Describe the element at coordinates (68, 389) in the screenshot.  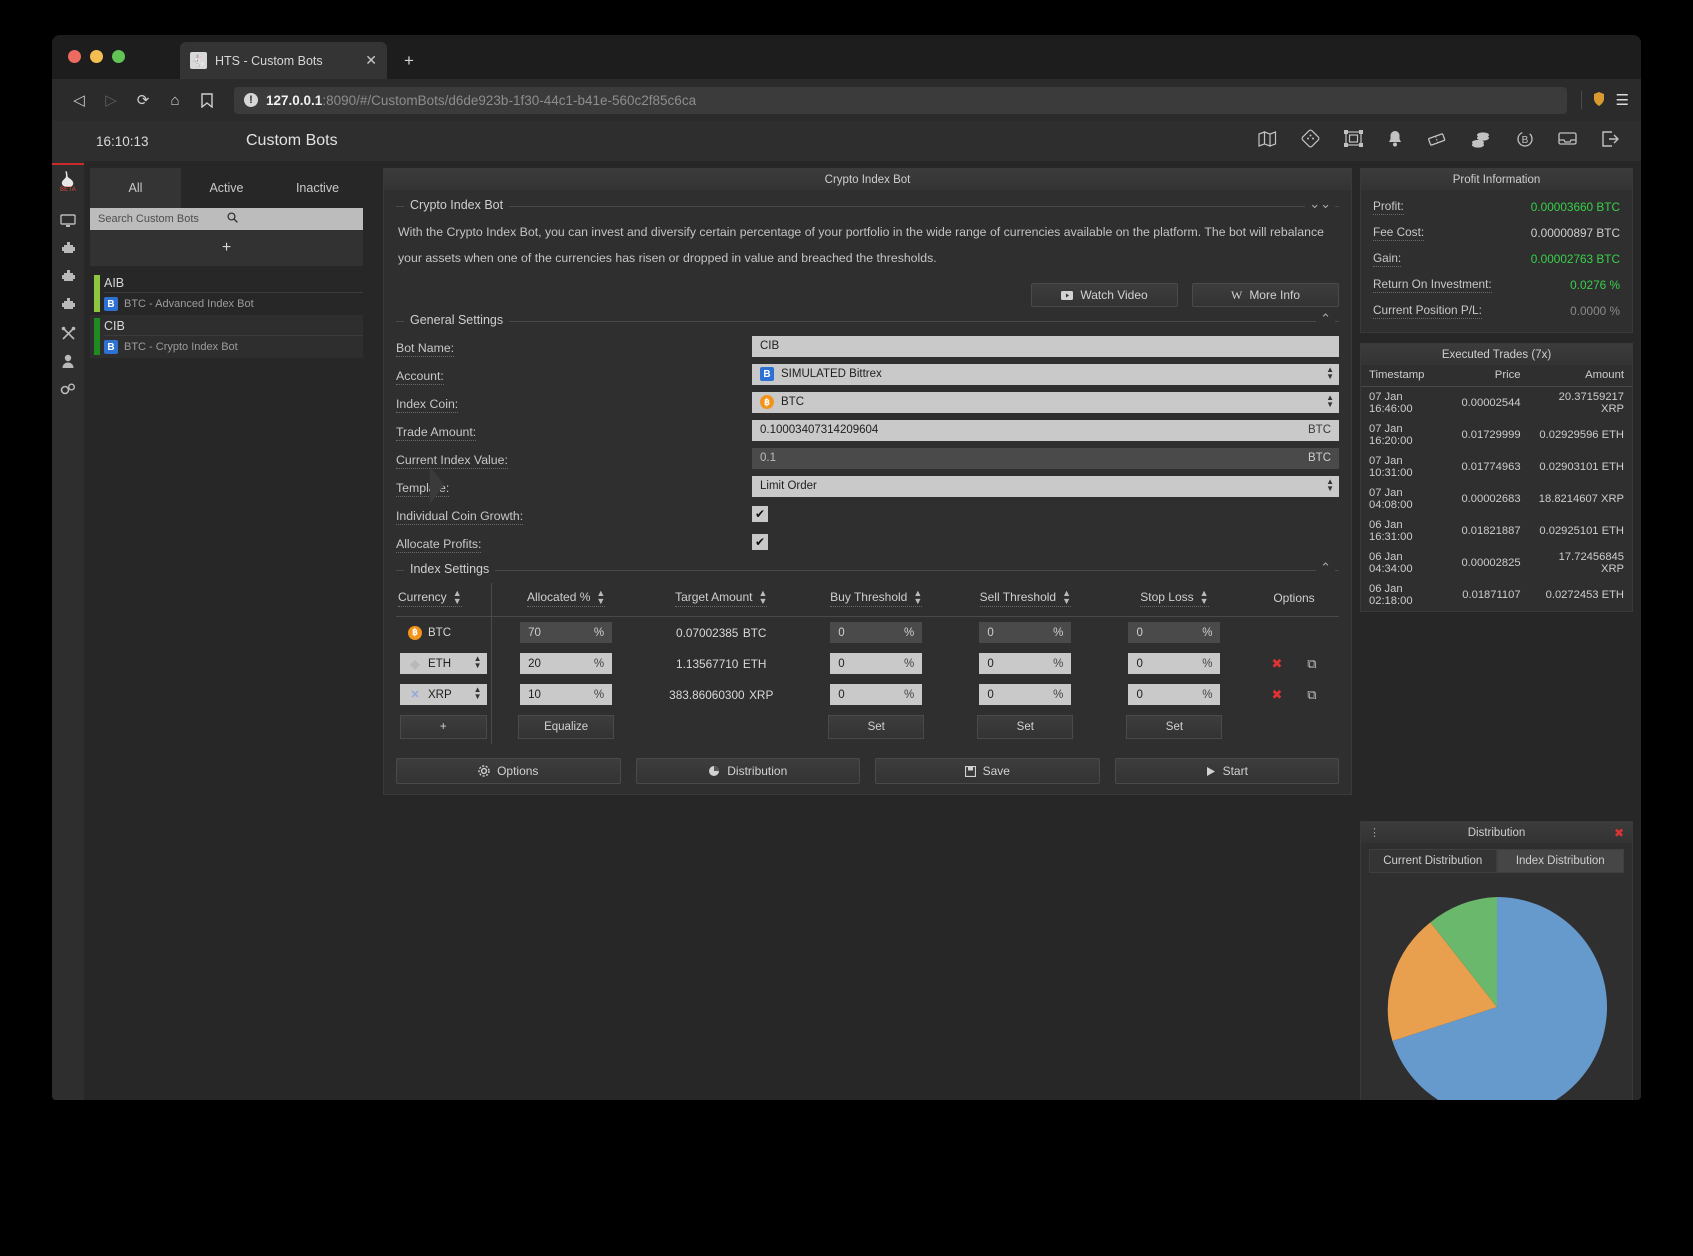
I see `settings-icon` at that location.